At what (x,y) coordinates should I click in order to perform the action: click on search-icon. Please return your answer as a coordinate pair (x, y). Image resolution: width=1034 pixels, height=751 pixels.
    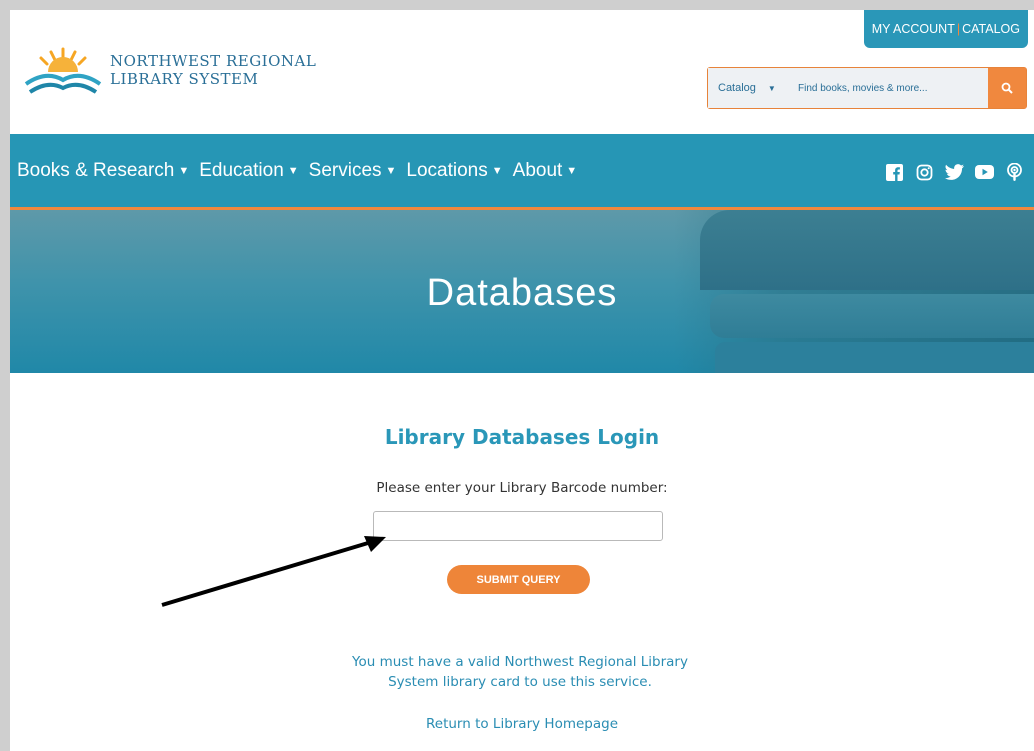
    Looking at the image, I should click on (1007, 88).